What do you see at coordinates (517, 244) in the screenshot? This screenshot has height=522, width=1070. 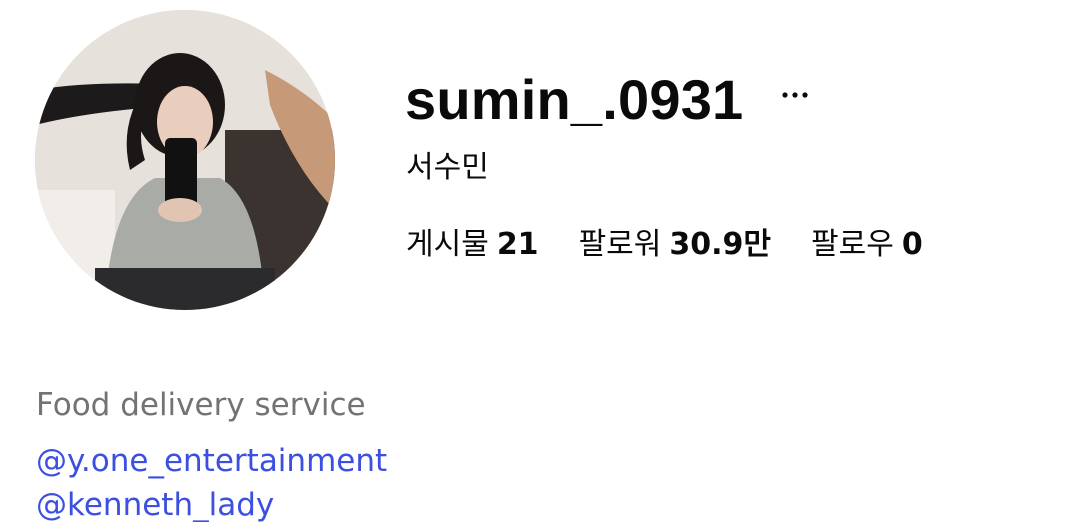 I see `posts-value: 21` at bounding box center [517, 244].